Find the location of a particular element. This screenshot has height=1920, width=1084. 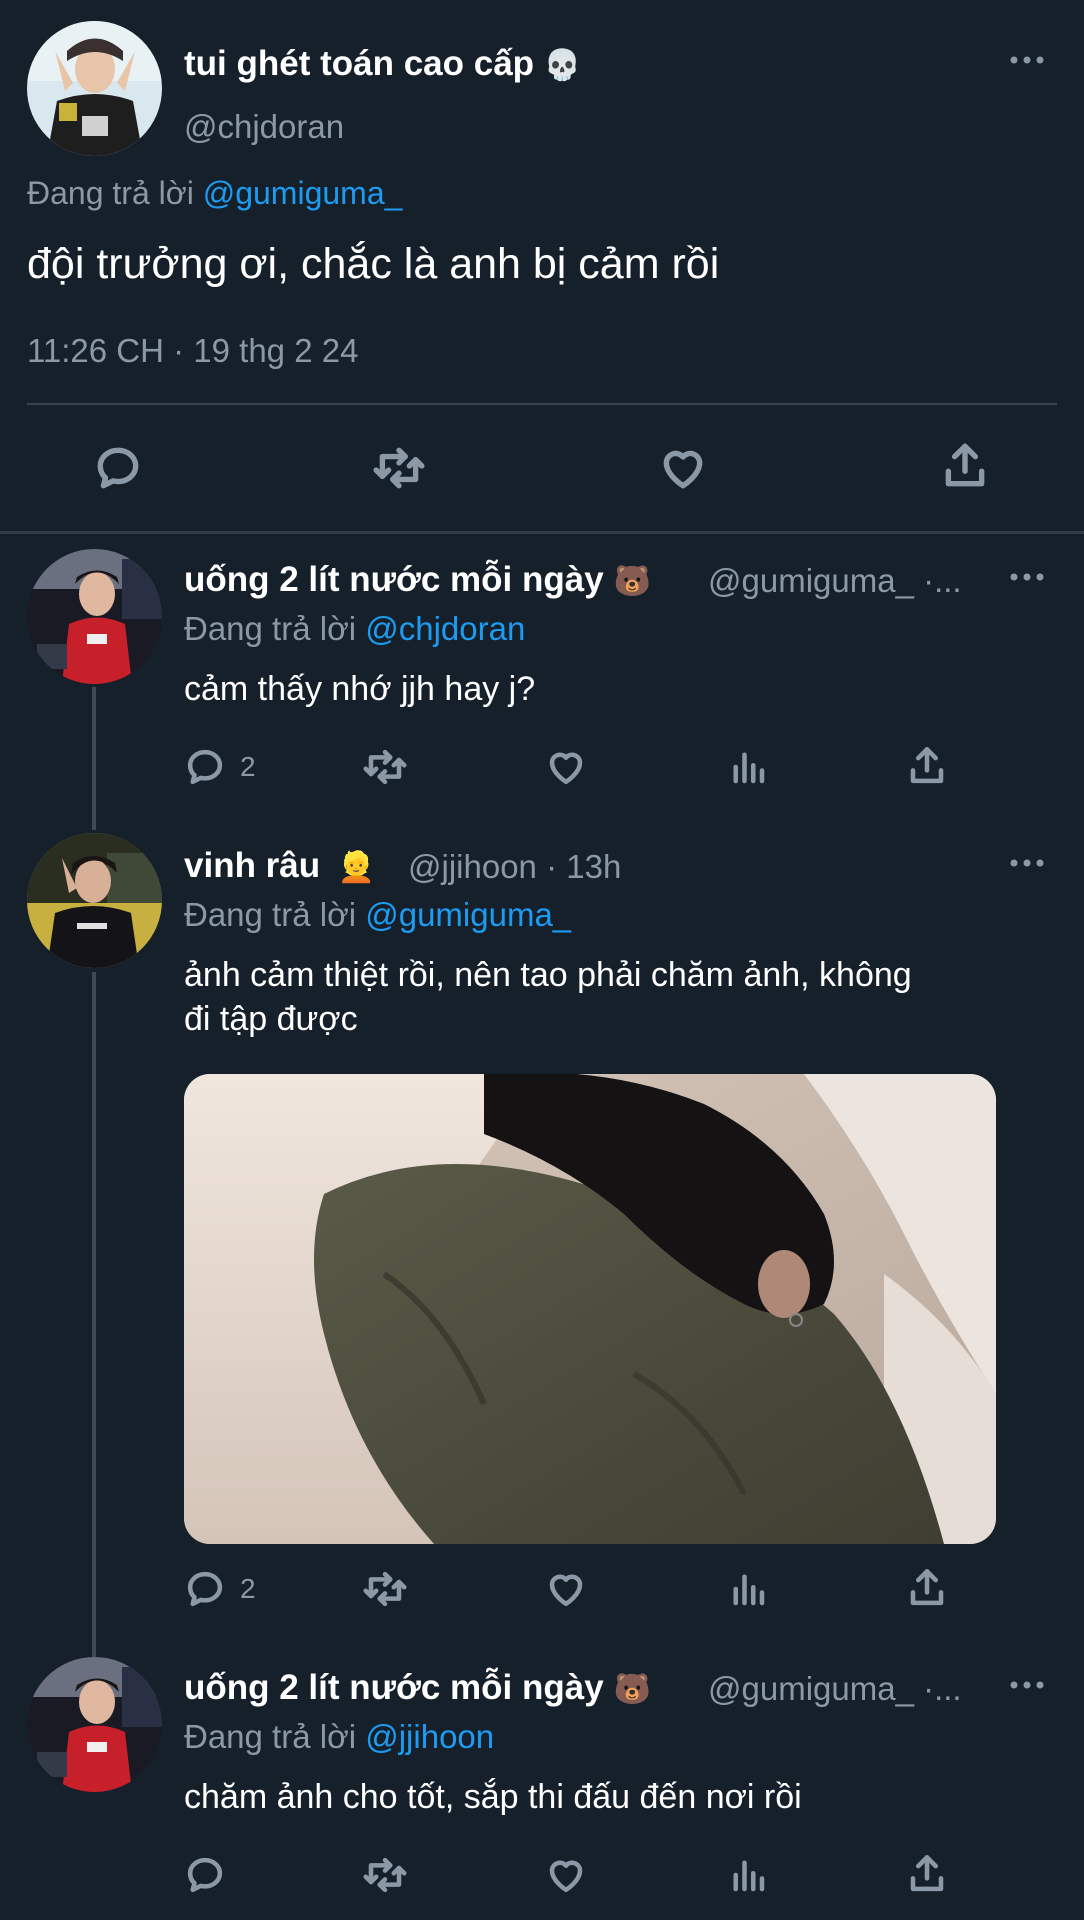

divider is located at coordinates (542, 404).